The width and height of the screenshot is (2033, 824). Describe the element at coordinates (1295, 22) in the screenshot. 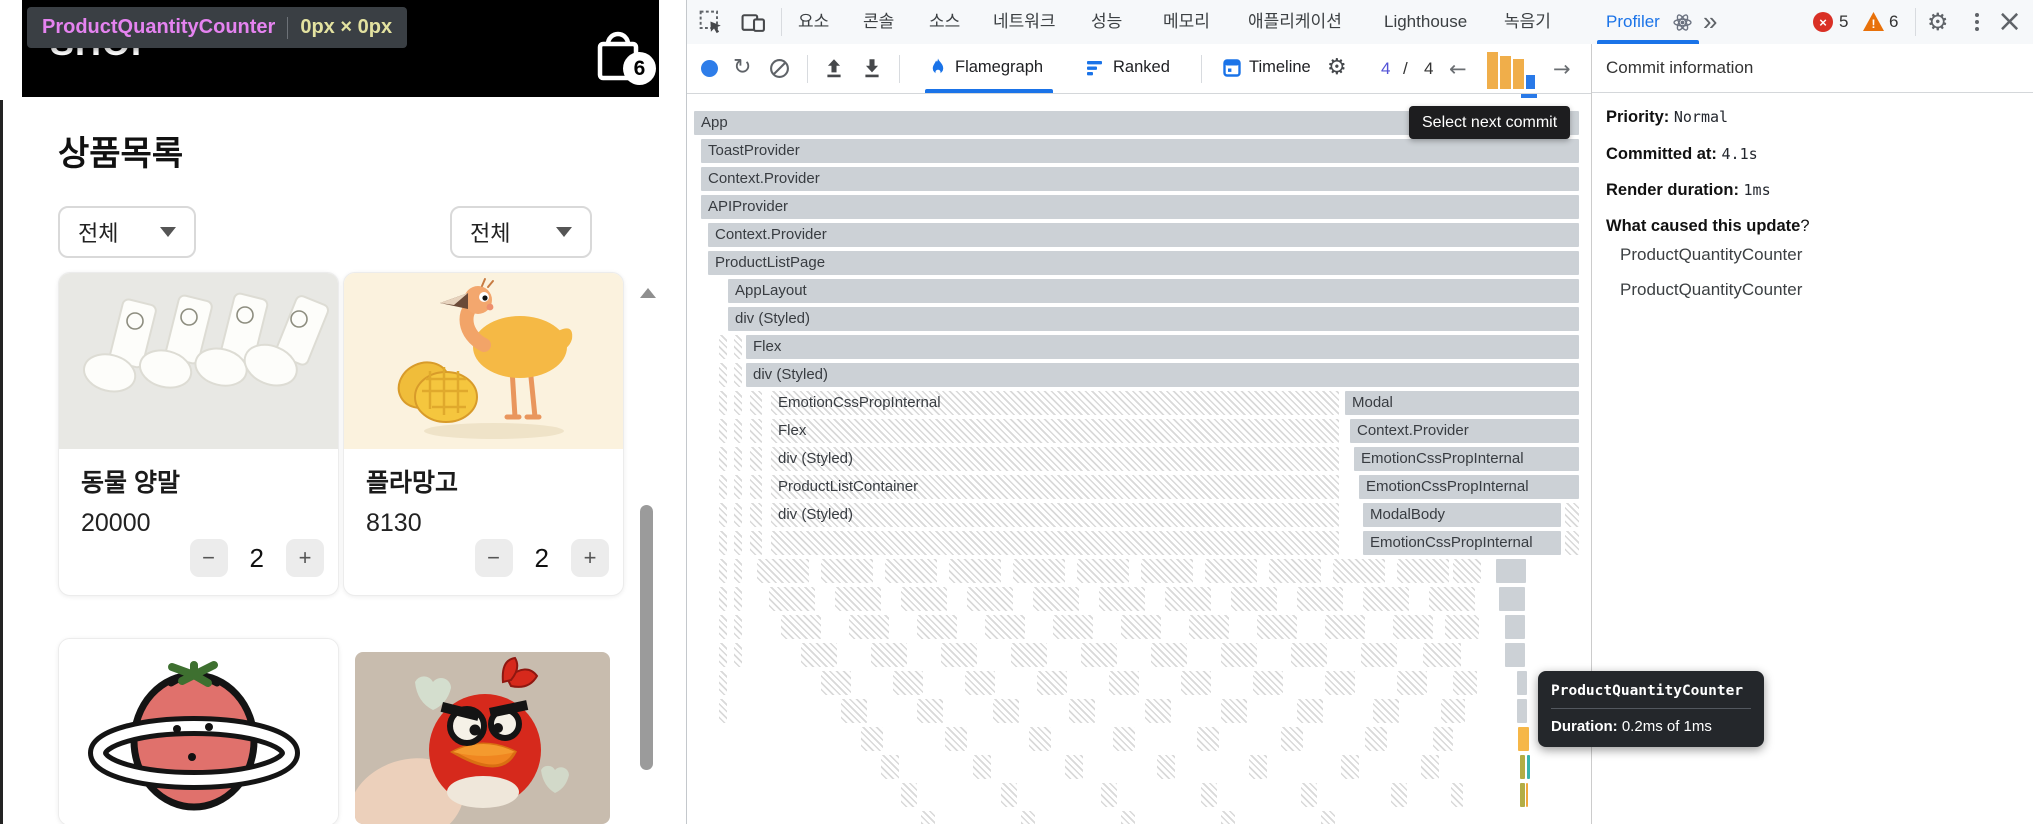

I see `tab-application: 애플리케이션` at that location.